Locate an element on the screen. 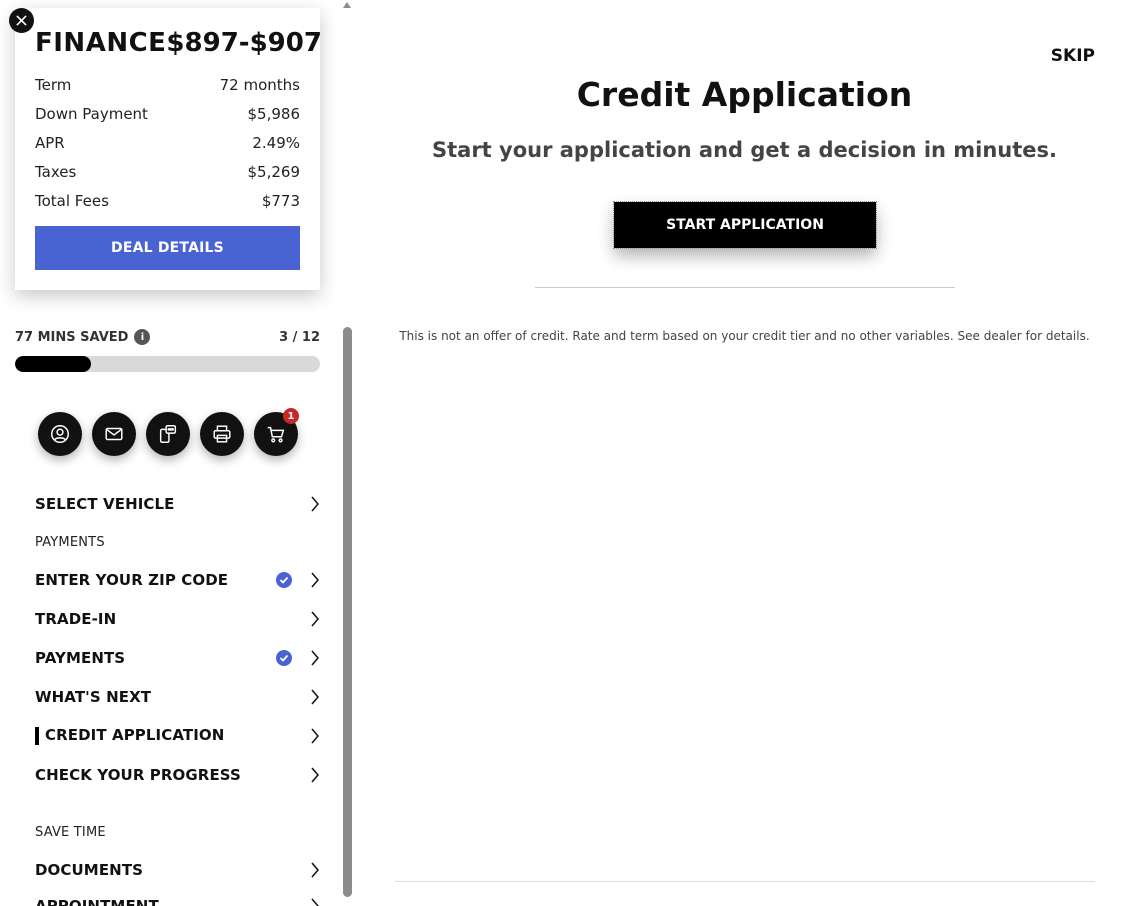 Image resolution: width=1135 pixels, height=906 pixels. start-application-button: START APPLICATION is located at coordinates (745, 225).